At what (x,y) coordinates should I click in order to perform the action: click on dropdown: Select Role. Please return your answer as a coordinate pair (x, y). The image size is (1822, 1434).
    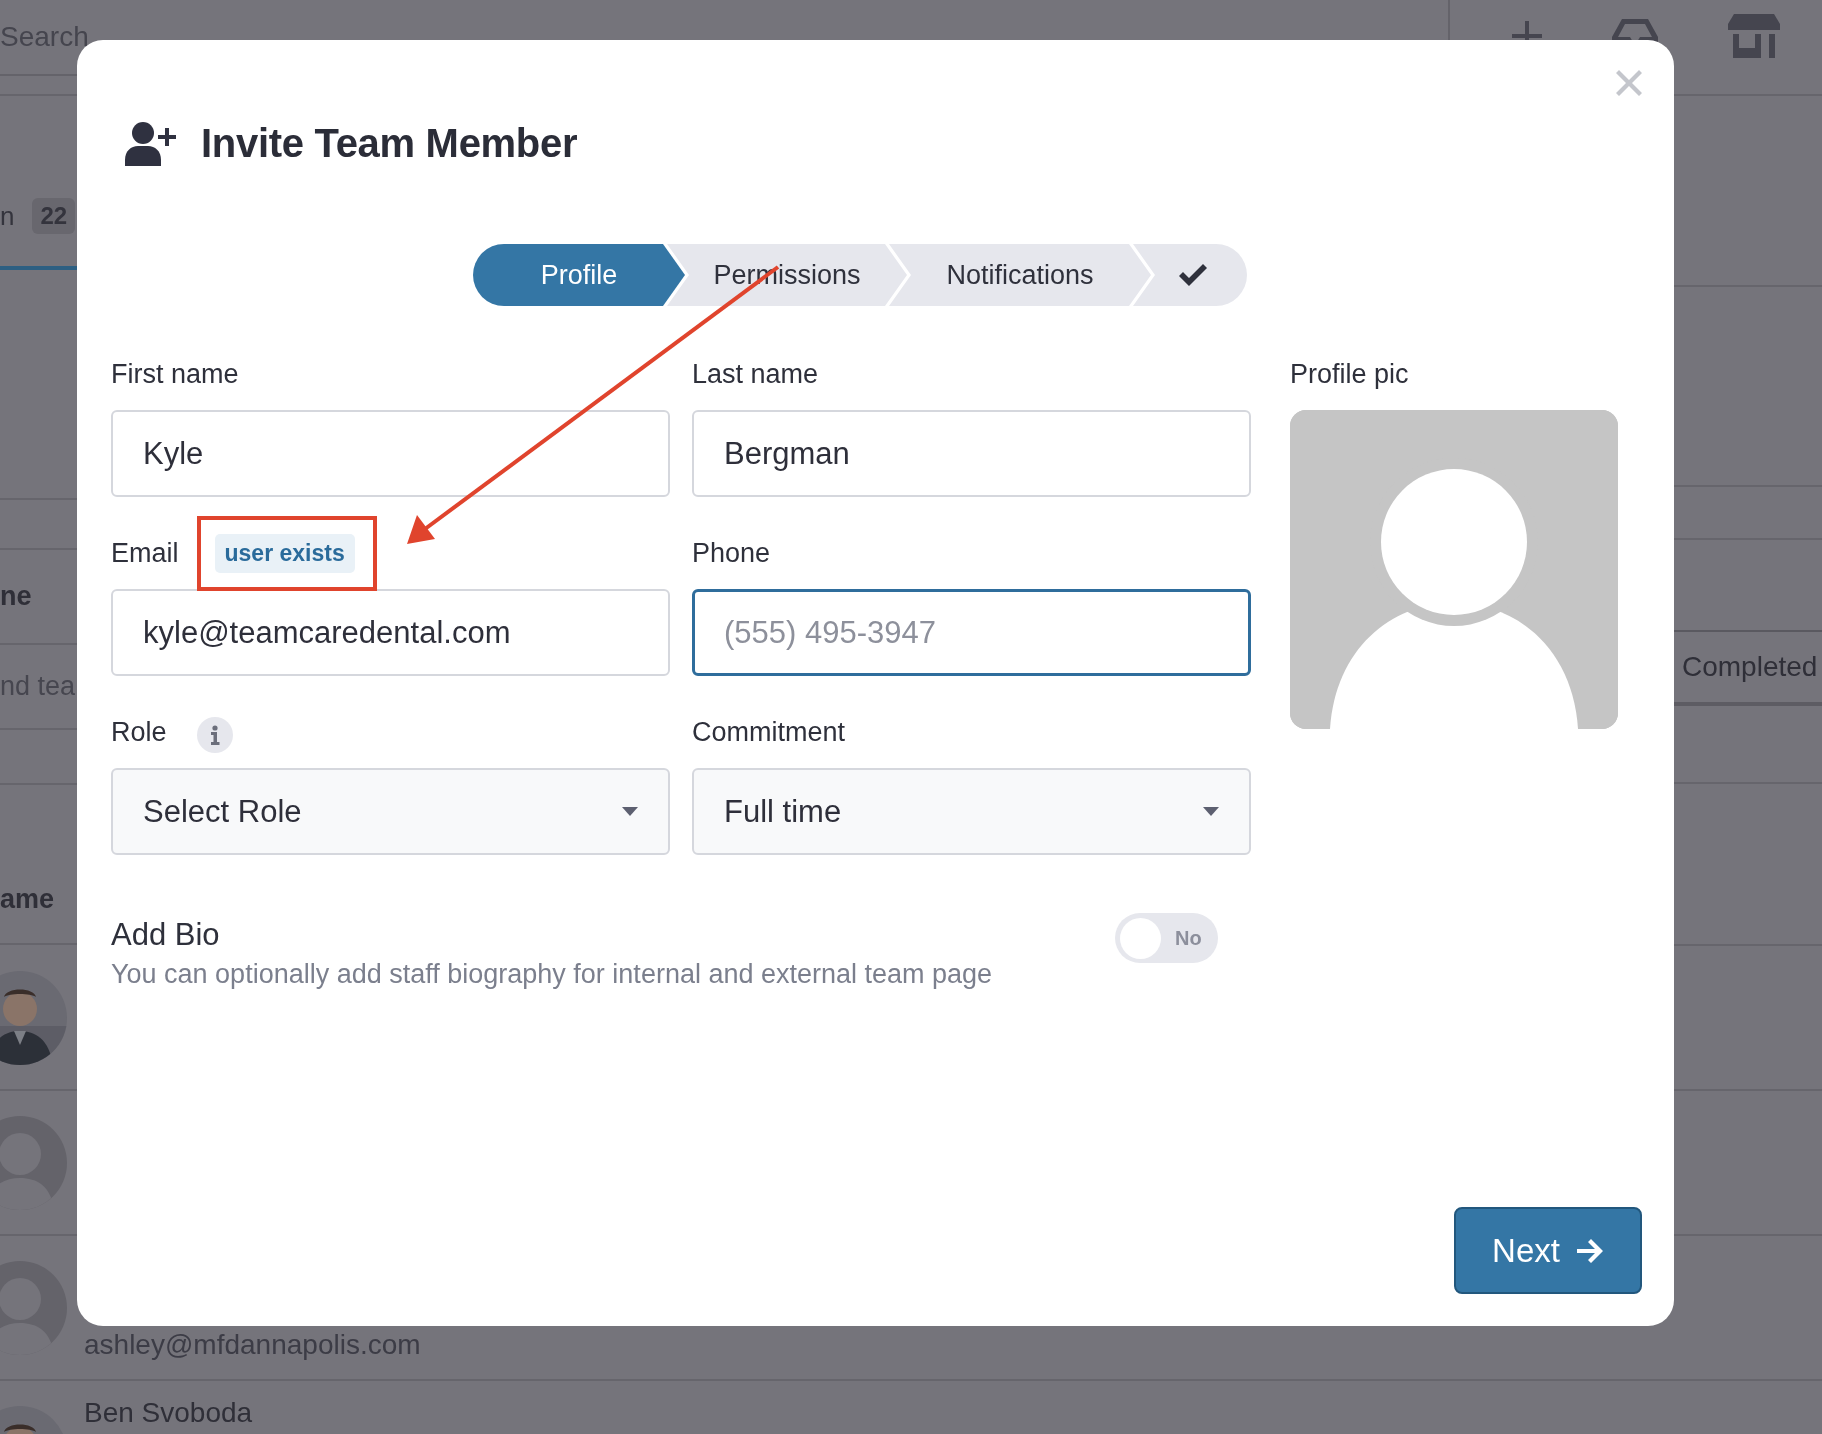
    Looking at the image, I should click on (390, 811).